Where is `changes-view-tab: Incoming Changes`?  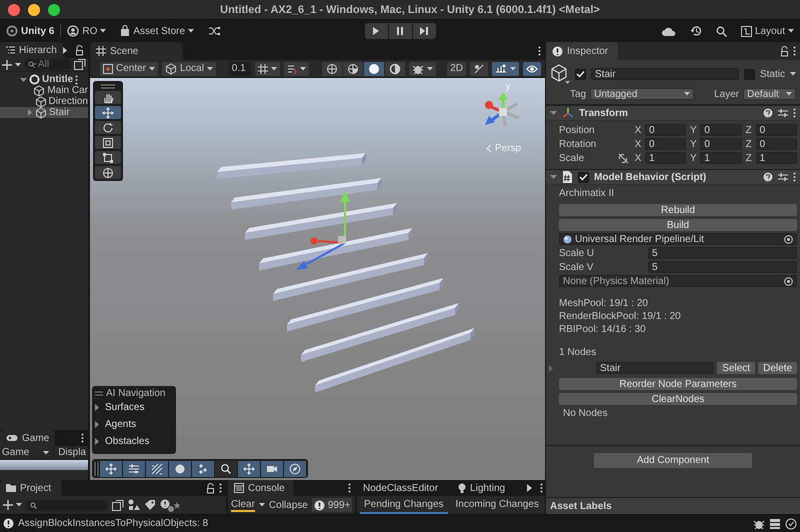
changes-view-tab: Incoming Changes is located at coordinates (497, 505).